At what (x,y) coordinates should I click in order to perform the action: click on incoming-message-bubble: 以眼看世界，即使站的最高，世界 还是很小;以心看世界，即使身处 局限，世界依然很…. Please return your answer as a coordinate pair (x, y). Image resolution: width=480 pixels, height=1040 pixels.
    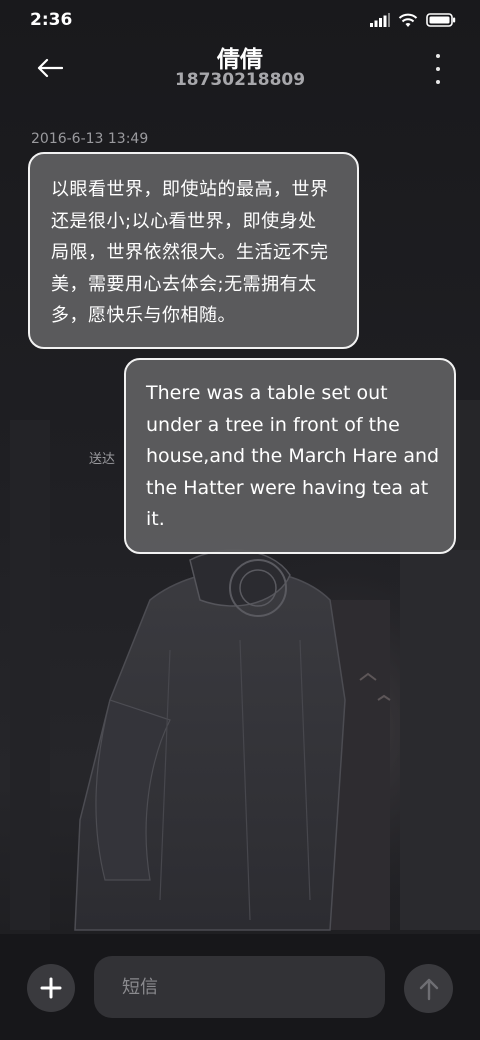
    Looking at the image, I should click on (193, 250).